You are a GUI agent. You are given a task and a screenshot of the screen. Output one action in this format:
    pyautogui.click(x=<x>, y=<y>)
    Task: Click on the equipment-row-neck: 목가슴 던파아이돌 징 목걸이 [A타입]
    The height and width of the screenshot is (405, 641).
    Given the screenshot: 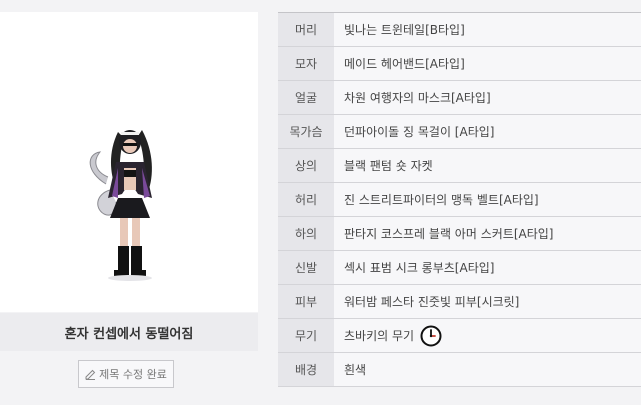 What is the action you would take?
    pyautogui.click(x=459, y=132)
    